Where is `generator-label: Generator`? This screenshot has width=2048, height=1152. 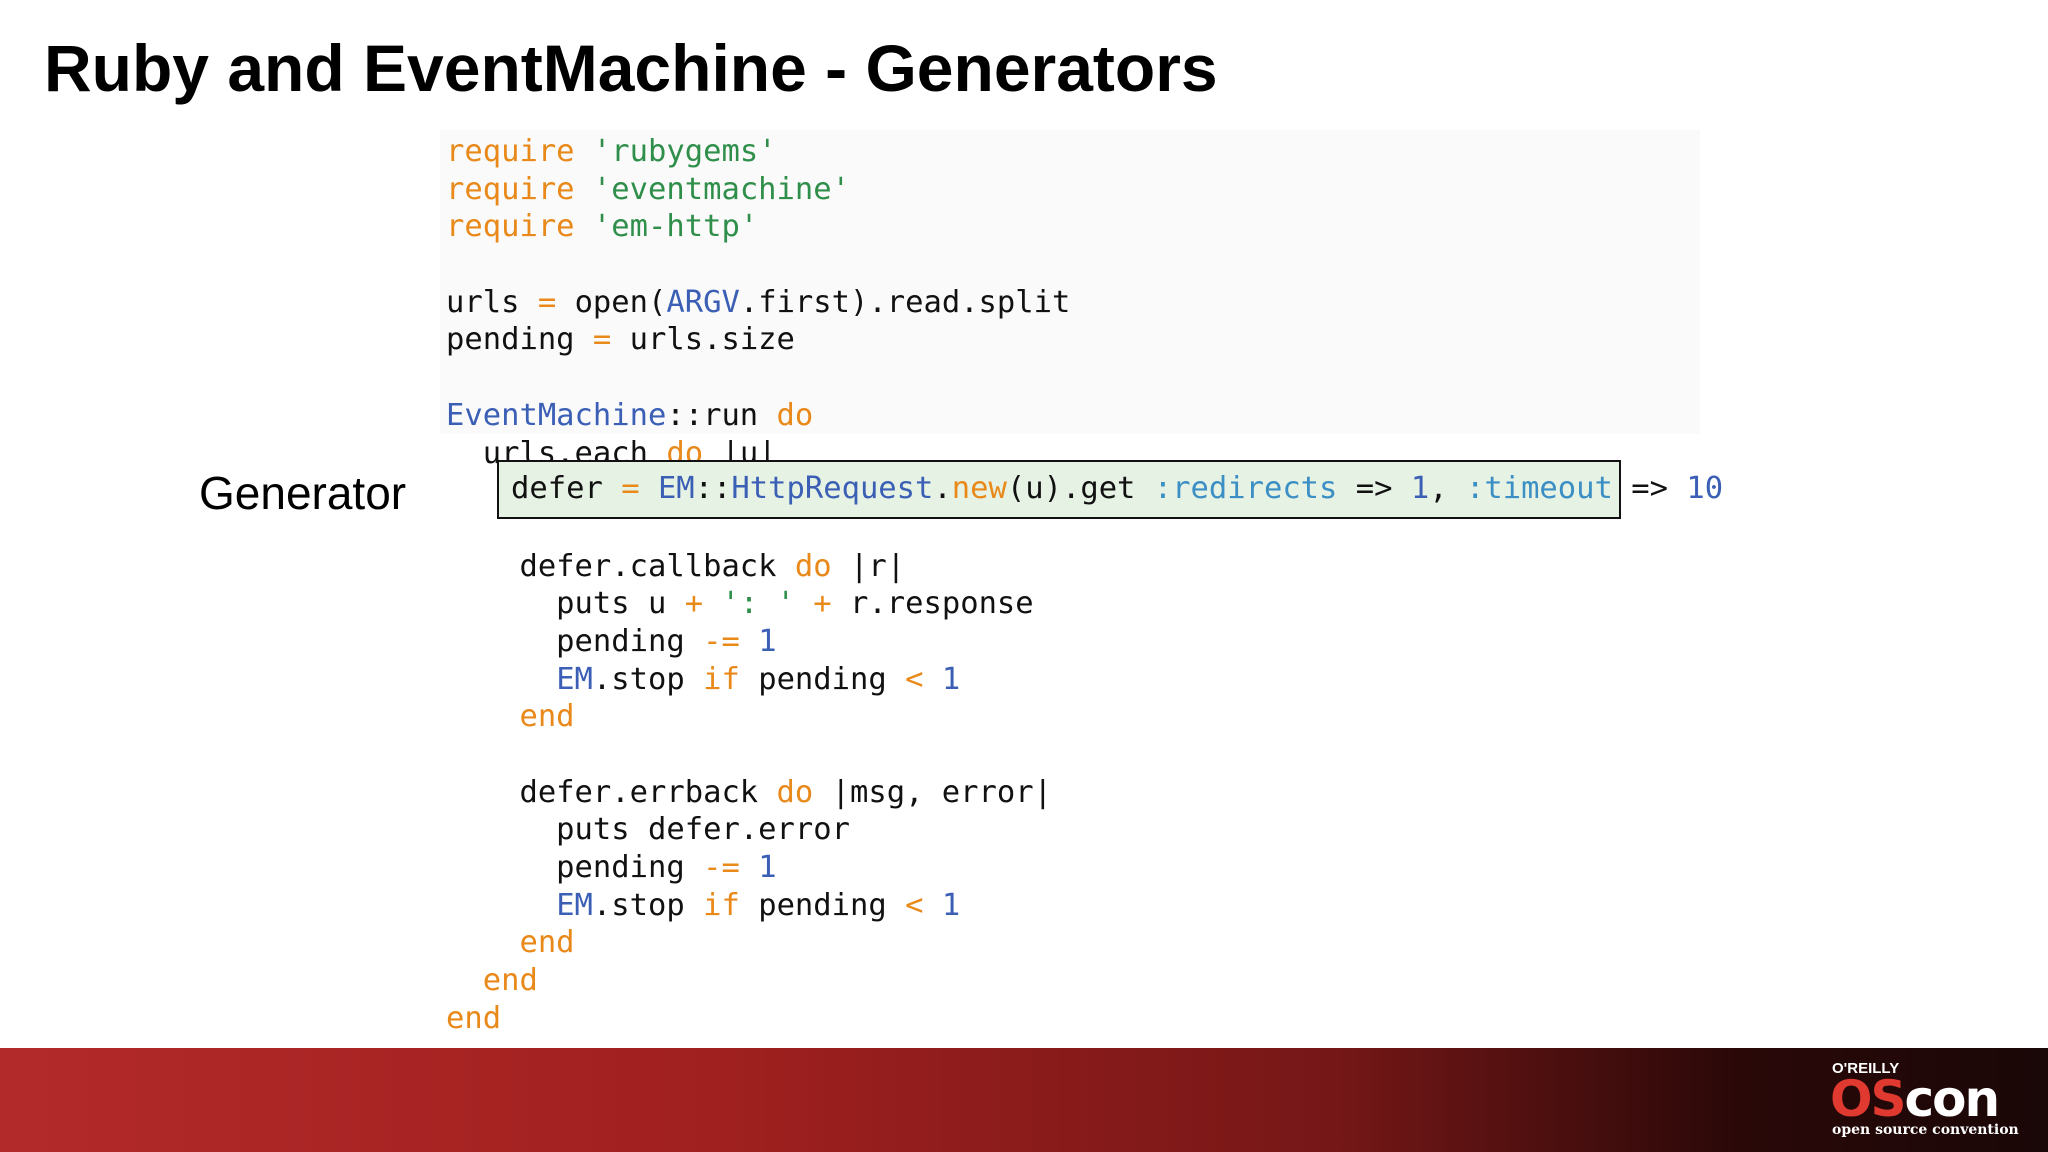
generator-label: Generator is located at coordinates (303, 493).